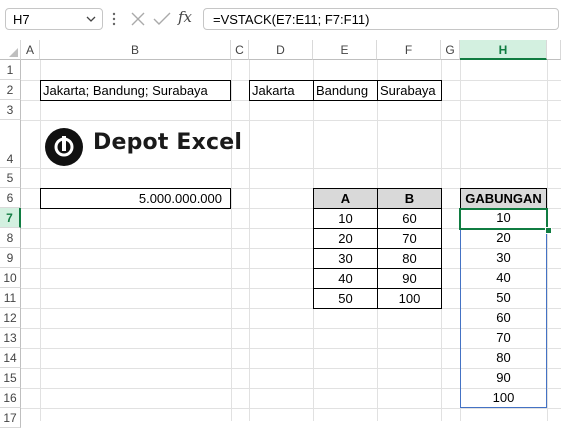 The width and height of the screenshot is (561, 428). Describe the element at coordinates (54, 19) in the screenshot. I see `name-box: H7` at that location.